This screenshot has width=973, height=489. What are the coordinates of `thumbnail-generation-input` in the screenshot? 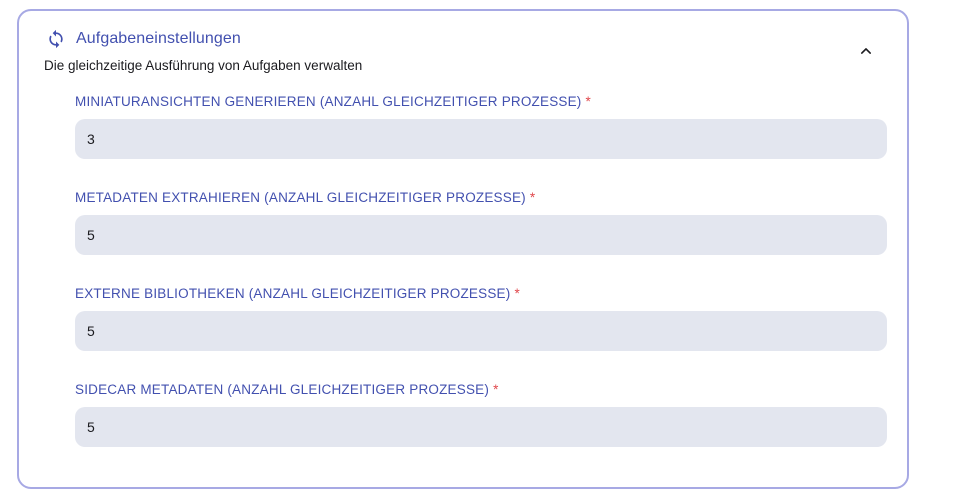 It's located at (481, 139).